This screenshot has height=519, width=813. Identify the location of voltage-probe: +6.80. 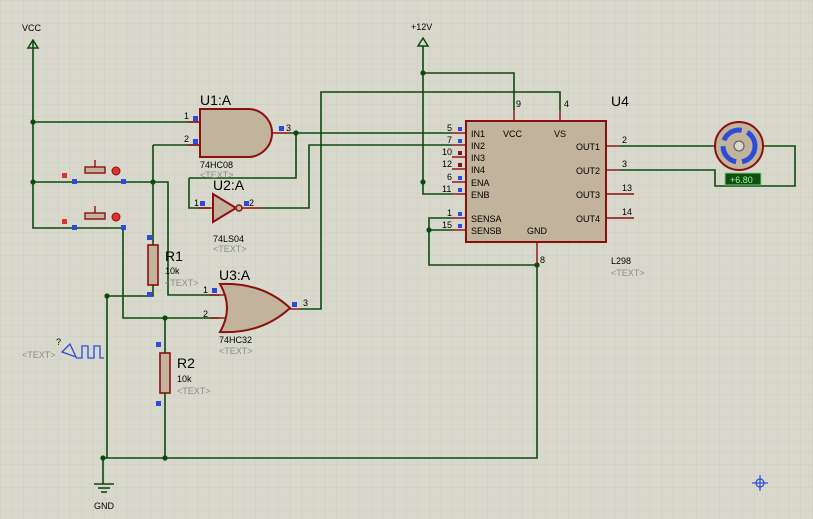
(743, 179).